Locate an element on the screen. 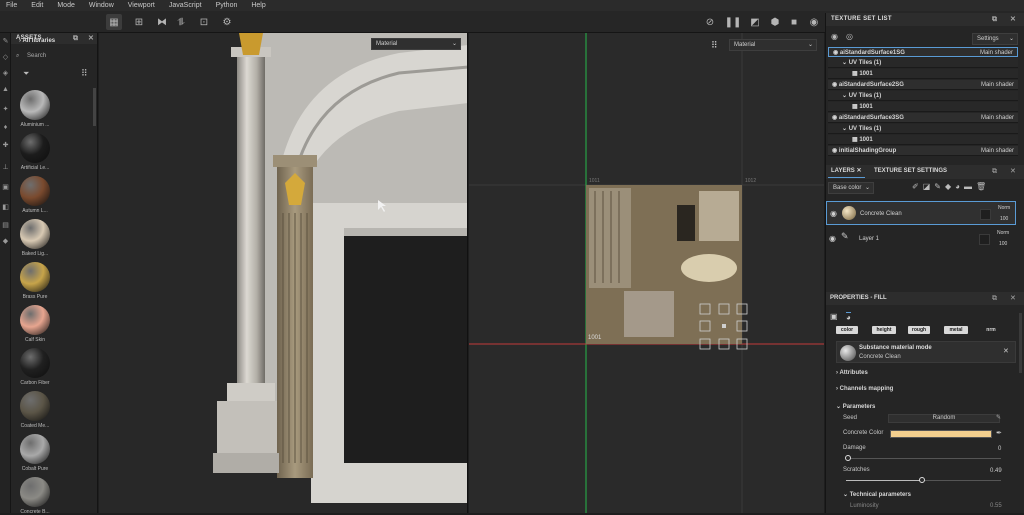 Image resolution: width=1024 pixels, height=515 pixels. add-smart-icon: ◕ is located at coordinates (959, 186).